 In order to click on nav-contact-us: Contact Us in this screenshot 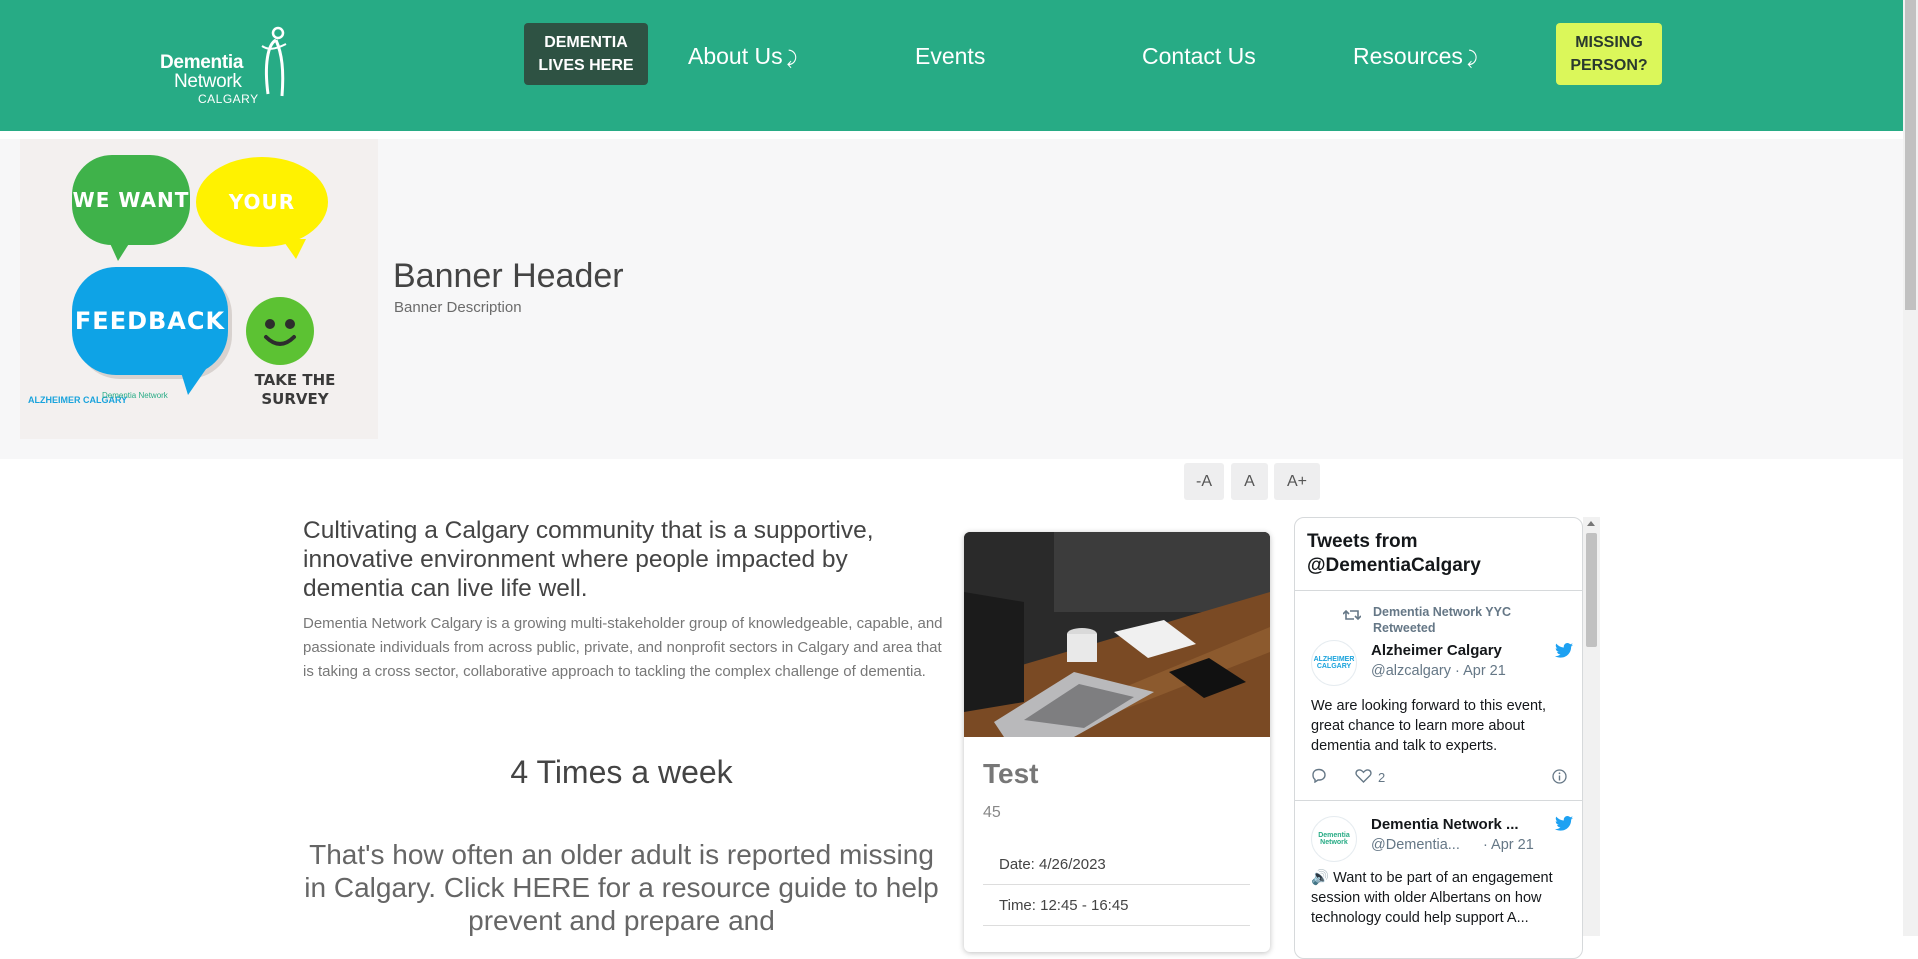, I will do `click(1199, 56)`.